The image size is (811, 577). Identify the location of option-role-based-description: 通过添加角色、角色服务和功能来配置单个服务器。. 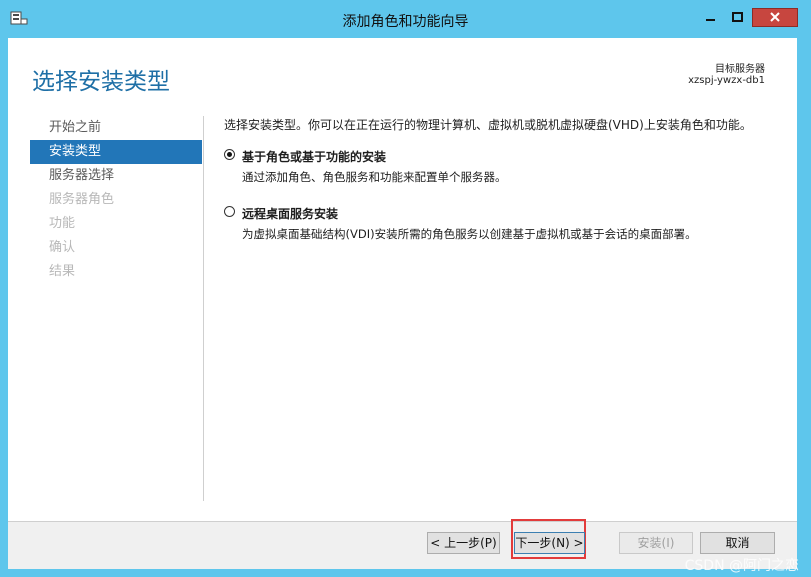
(374, 177).